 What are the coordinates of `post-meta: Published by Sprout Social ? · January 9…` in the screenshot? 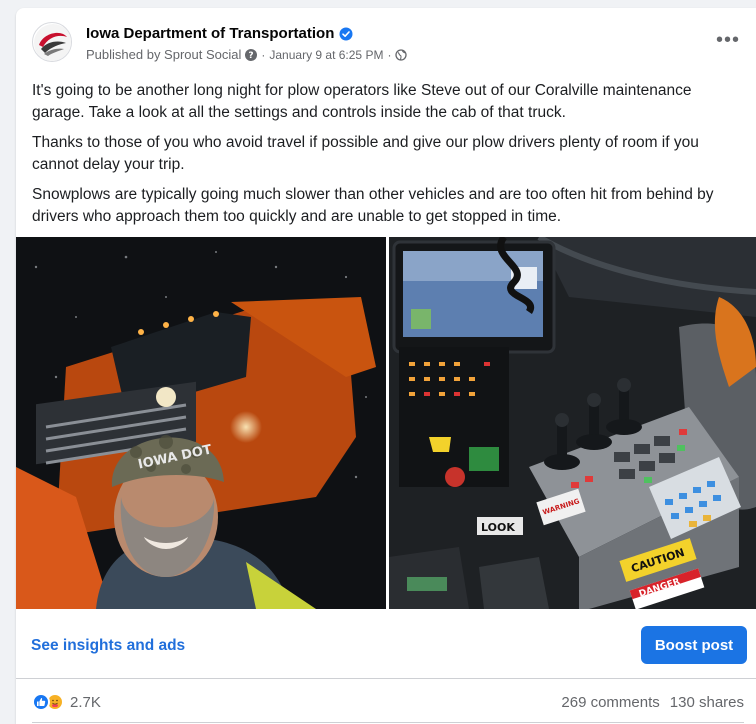 It's located at (247, 54).